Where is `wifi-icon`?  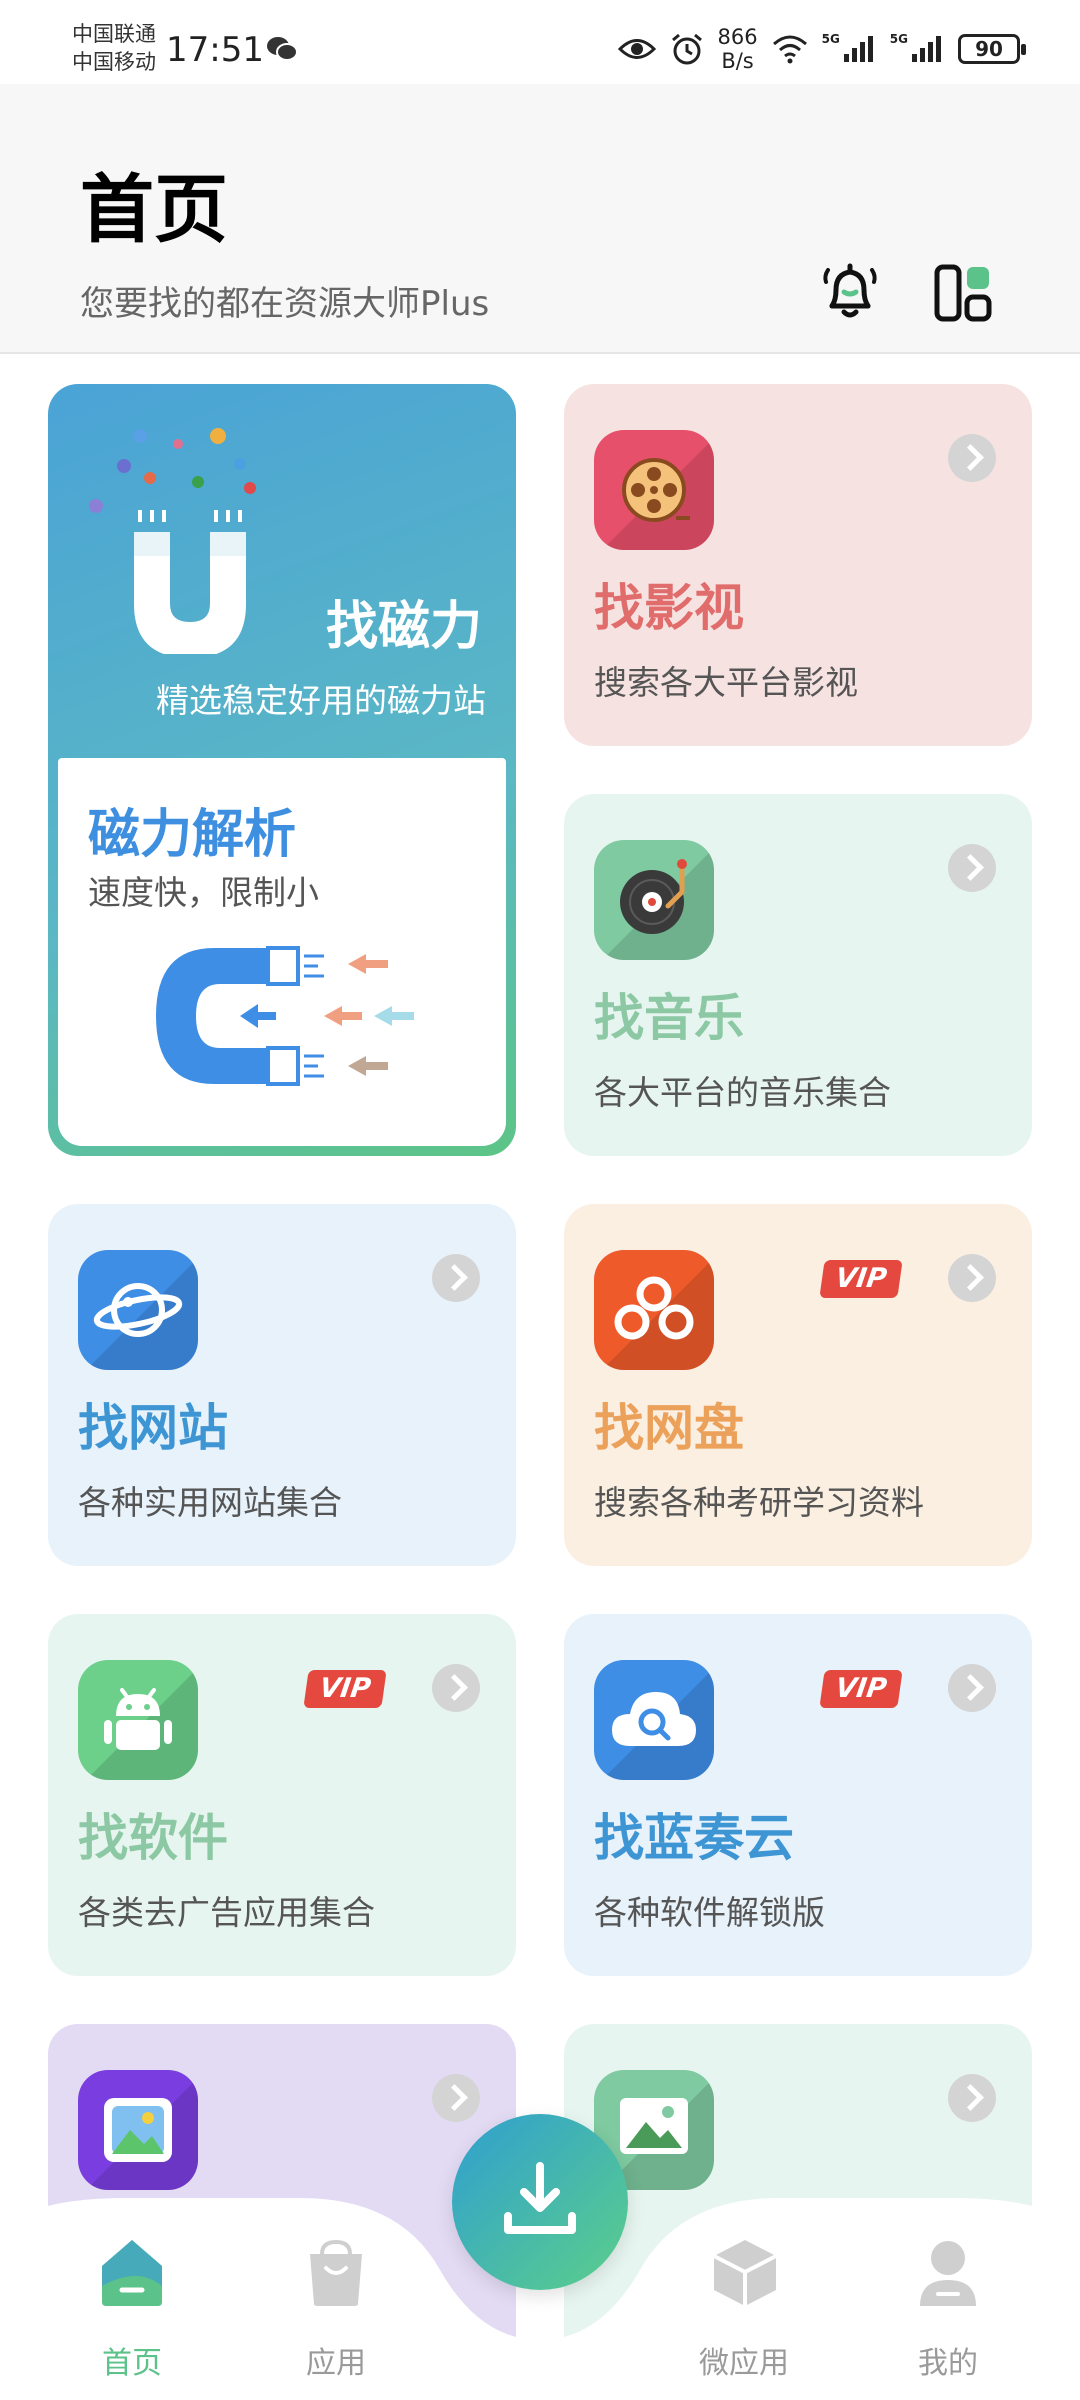 wifi-icon is located at coordinates (789, 49).